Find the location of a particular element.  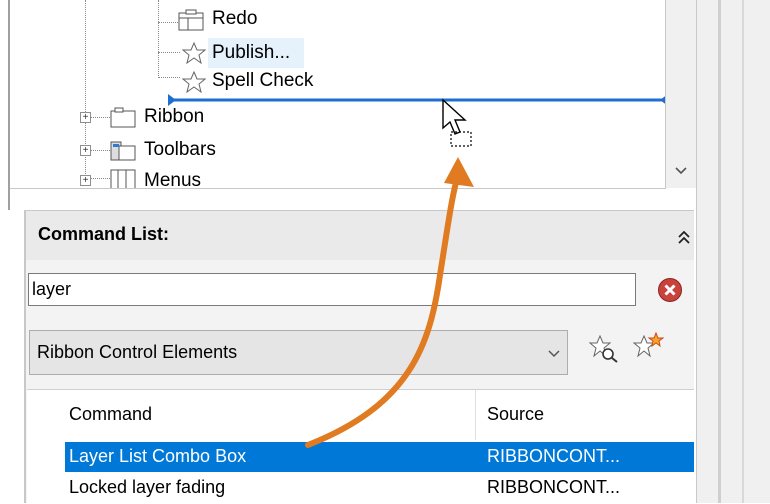

tree-item-menus: Menus is located at coordinates (180, 177).